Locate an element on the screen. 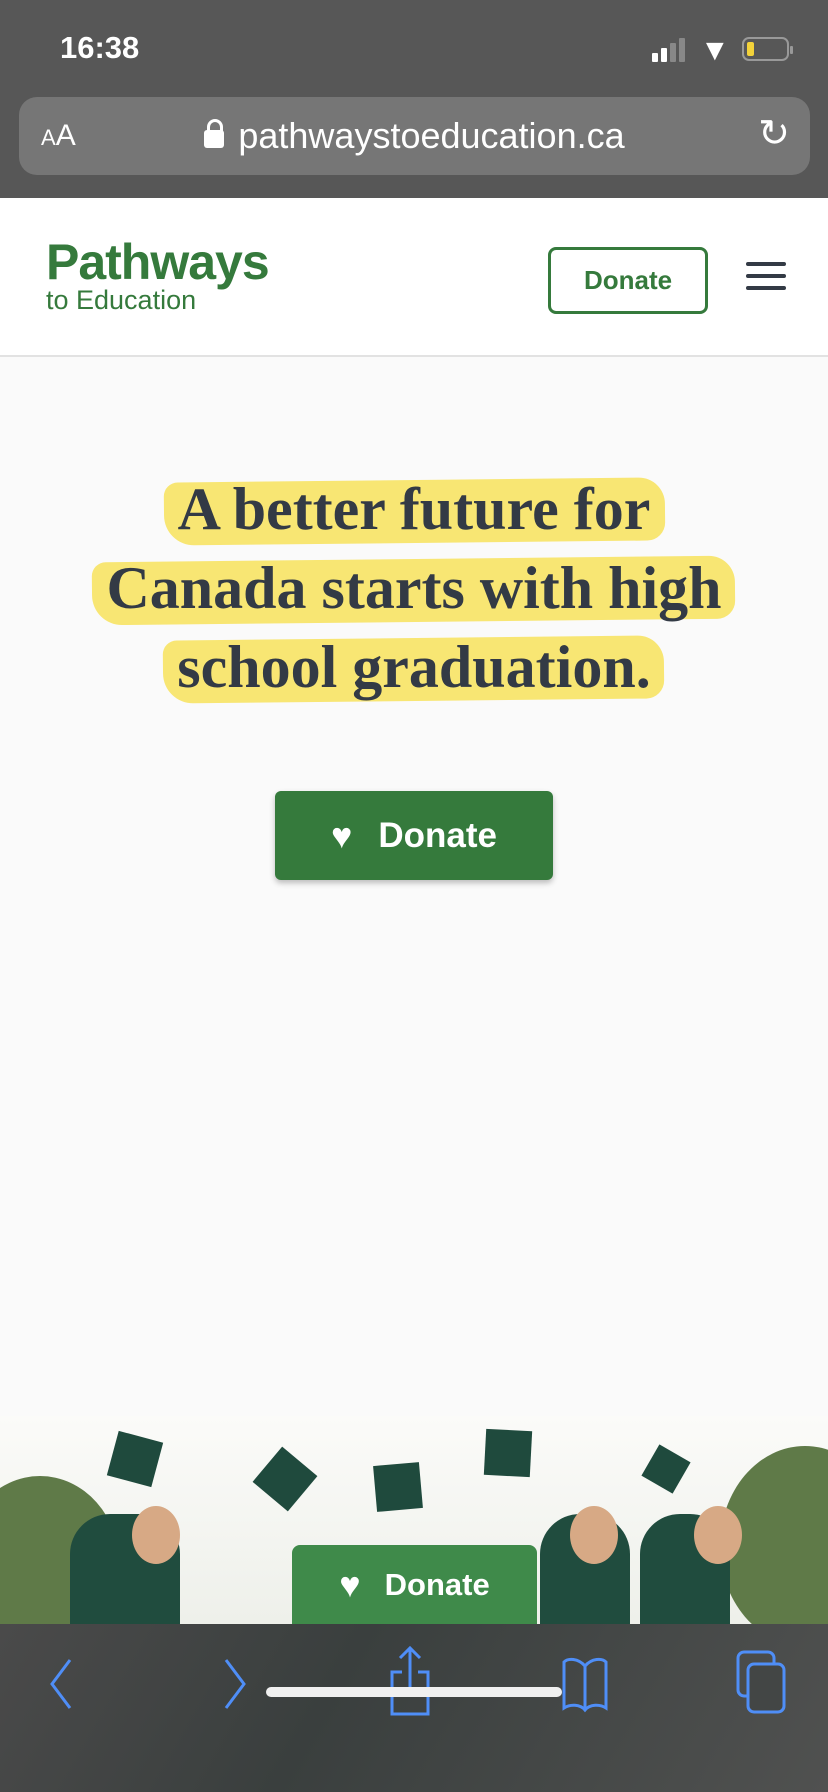 The image size is (828, 1792). forward-icon is located at coordinates (235, 1684).